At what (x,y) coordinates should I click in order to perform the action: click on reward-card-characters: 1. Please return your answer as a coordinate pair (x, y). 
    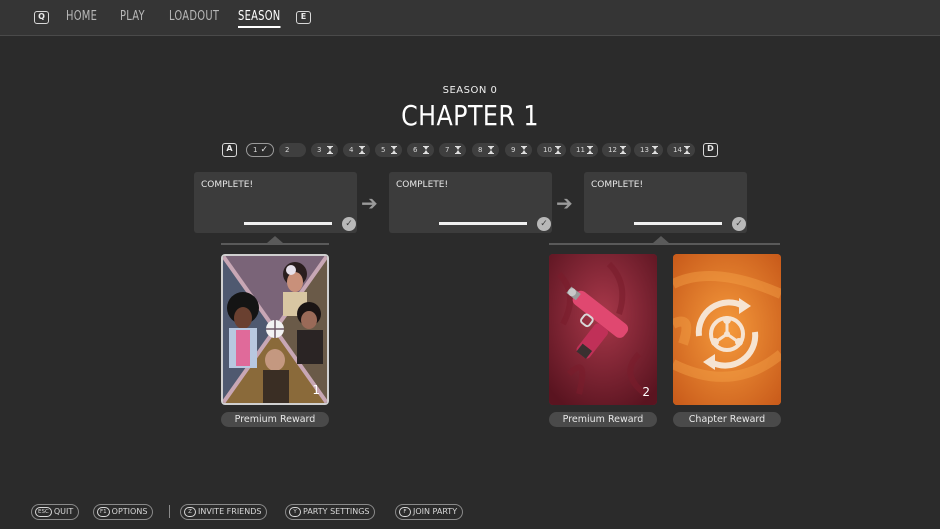
    Looking at the image, I should click on (275, 329).